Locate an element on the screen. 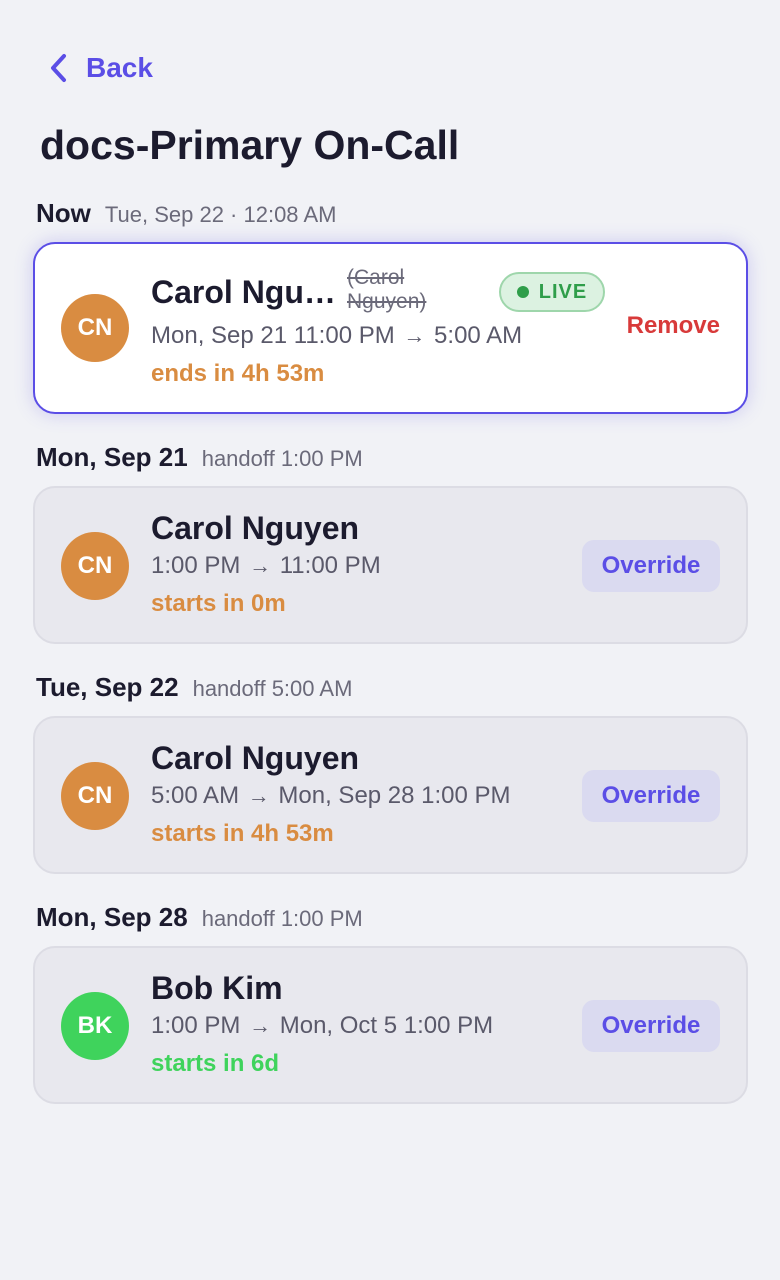 This screenshot has width=780, height=1280. avatar-initials: BK is located at coordinates (95, 1025).